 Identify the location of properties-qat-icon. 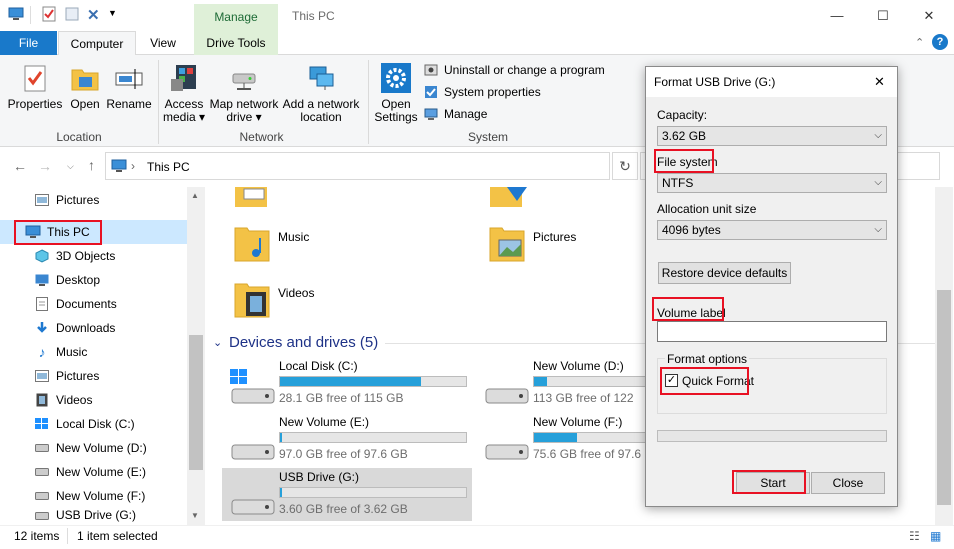
(49, 15).